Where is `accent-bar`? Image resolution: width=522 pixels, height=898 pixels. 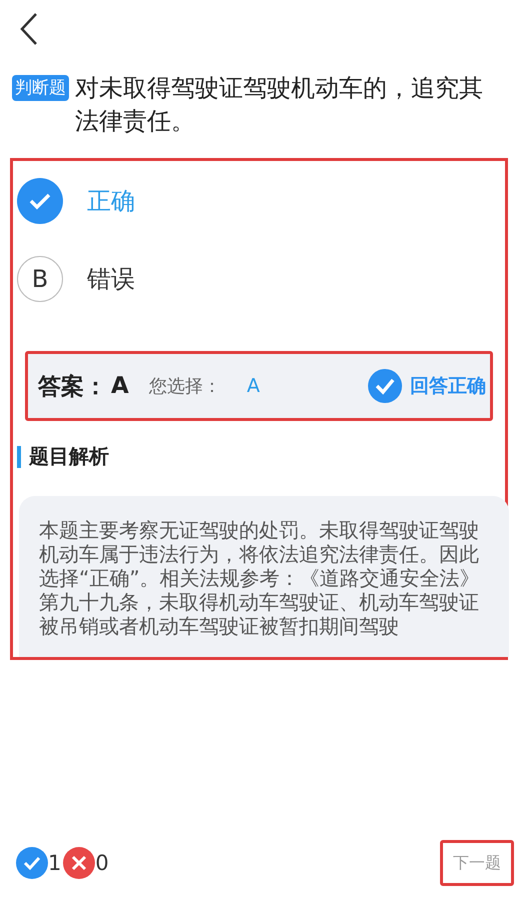 accent-bar is located at coordinates (19, 457).